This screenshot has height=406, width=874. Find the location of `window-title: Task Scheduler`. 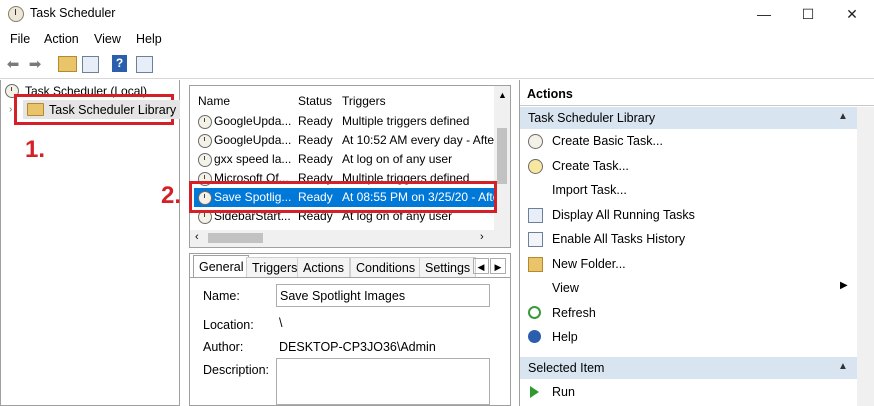

window-title: Task Scheduler is located at coordinates (73, 13).